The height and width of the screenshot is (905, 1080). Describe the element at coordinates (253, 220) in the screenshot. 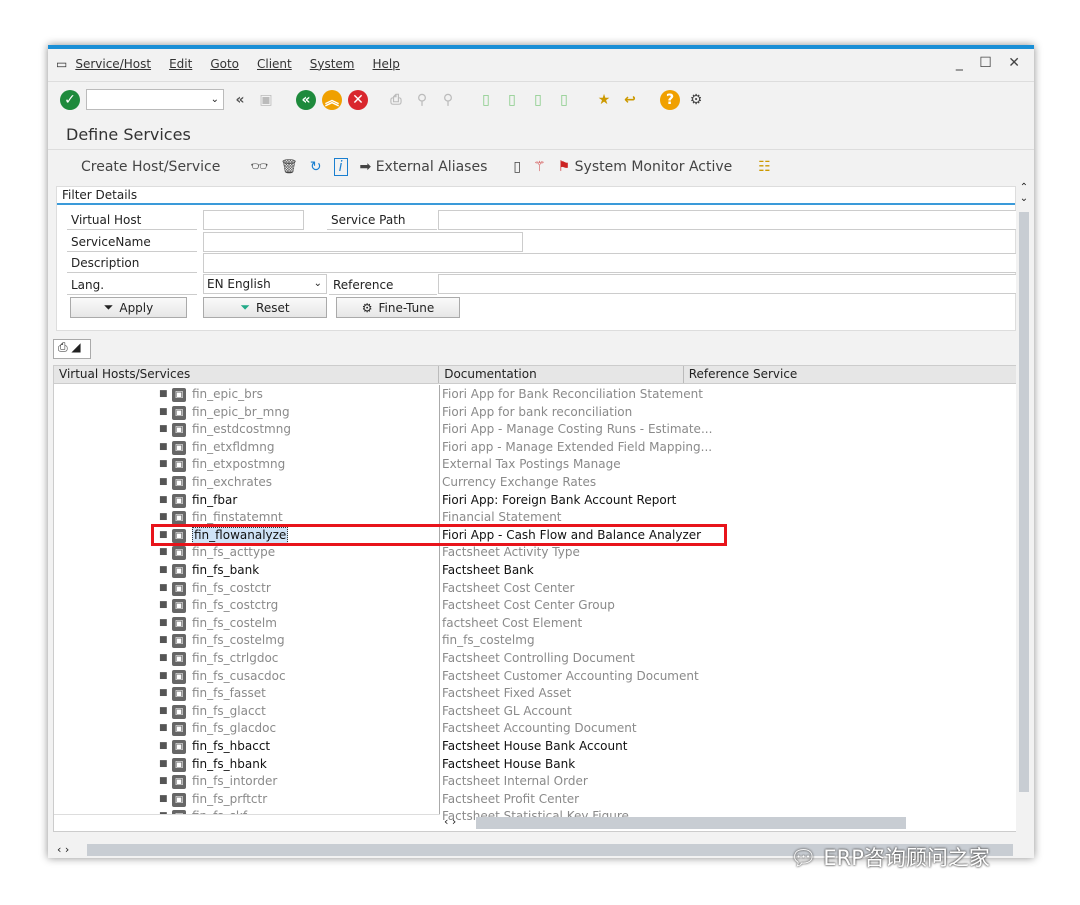

I see `virtual-host-input` at that location.